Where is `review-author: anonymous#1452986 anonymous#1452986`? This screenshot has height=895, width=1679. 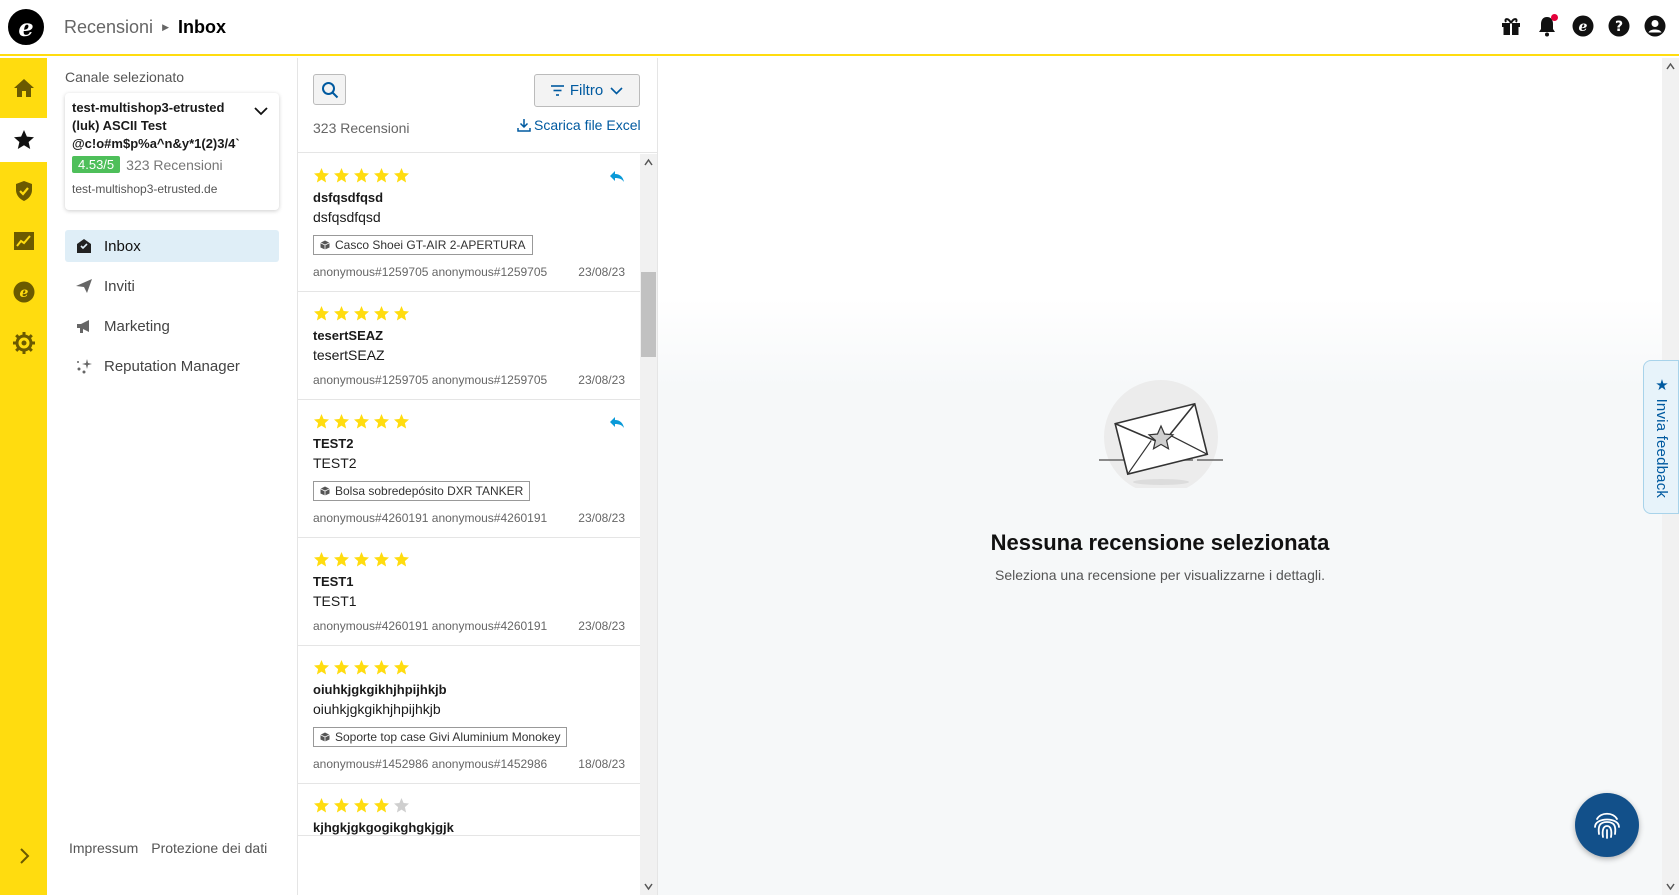
review-author: anonymous#1452986 anonymous#1452986 is located at coordinates (430, 764).